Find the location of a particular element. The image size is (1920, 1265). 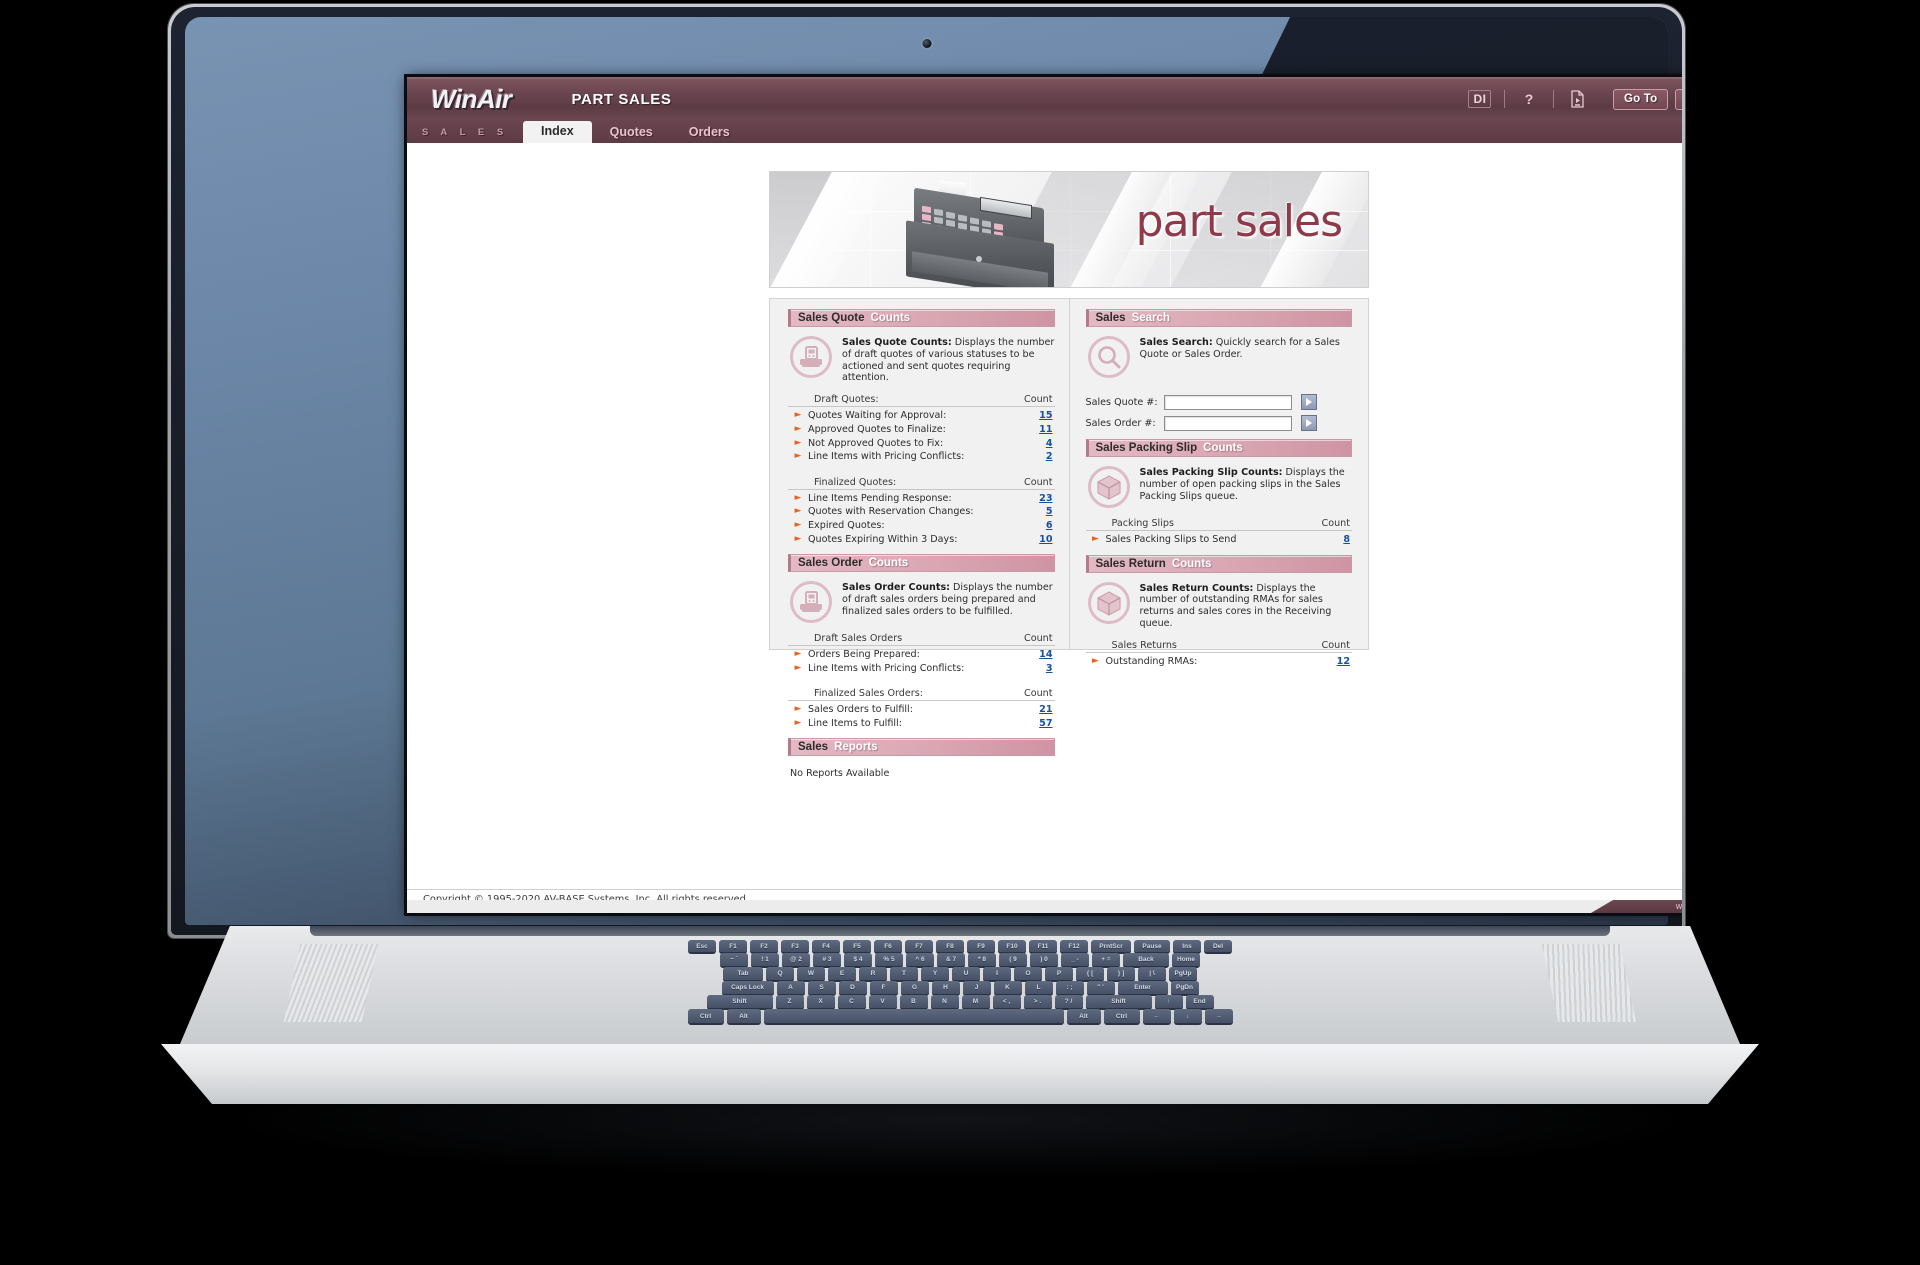

count-row: ► Quotes with Reservation Changes: 5 is located at coordinates (921, 512).